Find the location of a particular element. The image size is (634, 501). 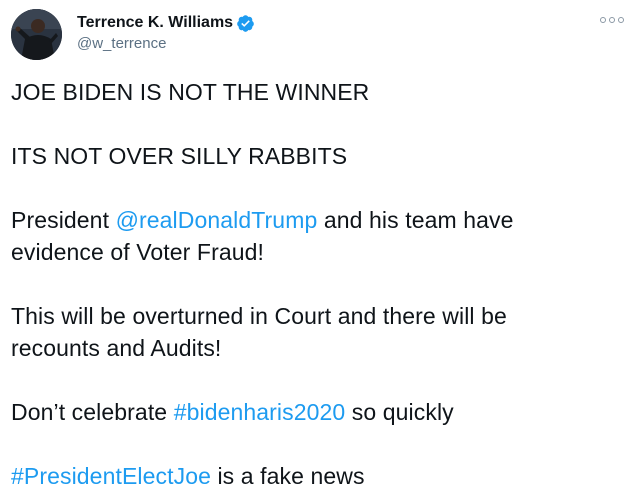

tweet-paragraph-2: ITS NOT OVER SILLY RABBITS is located at coordinates (179, 156).